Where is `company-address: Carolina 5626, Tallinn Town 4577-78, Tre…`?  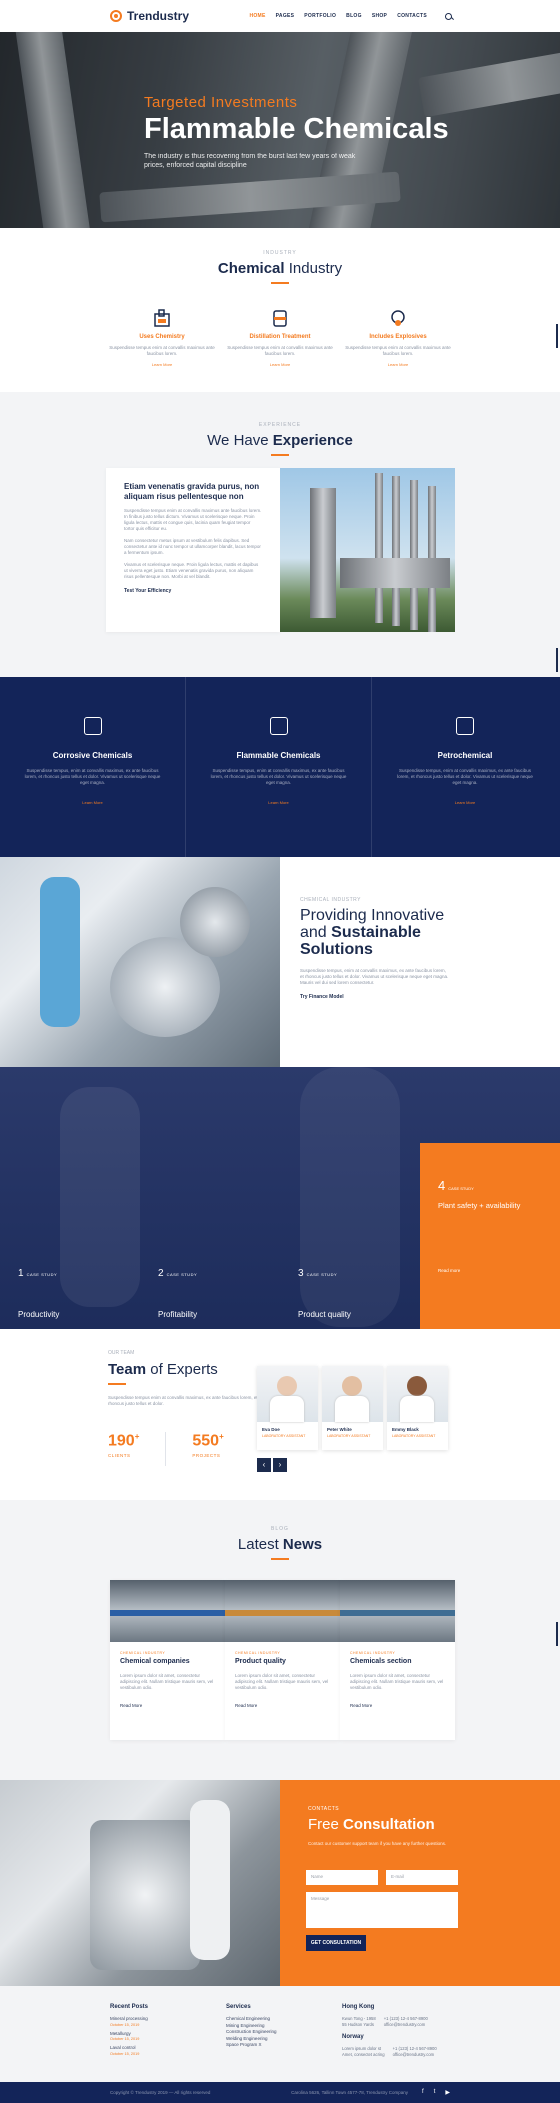 company-address: Carolina 5626, Tallinn Town 4577-78, Tre… is located at coordinates (350, 2092).